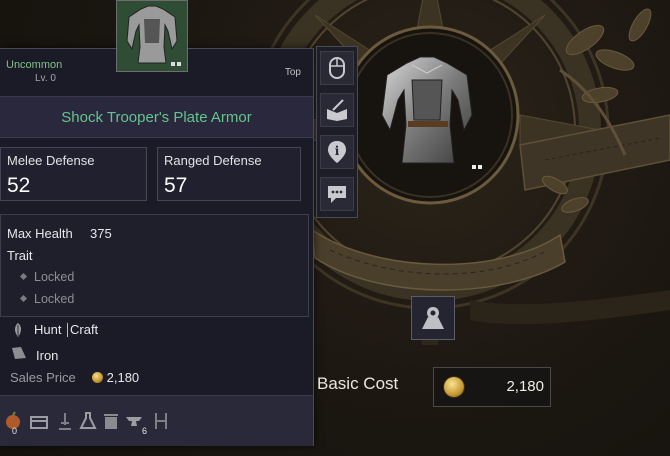 The image size is (670, 456). I want to click on max-health-value: 375, so click(101, 233).